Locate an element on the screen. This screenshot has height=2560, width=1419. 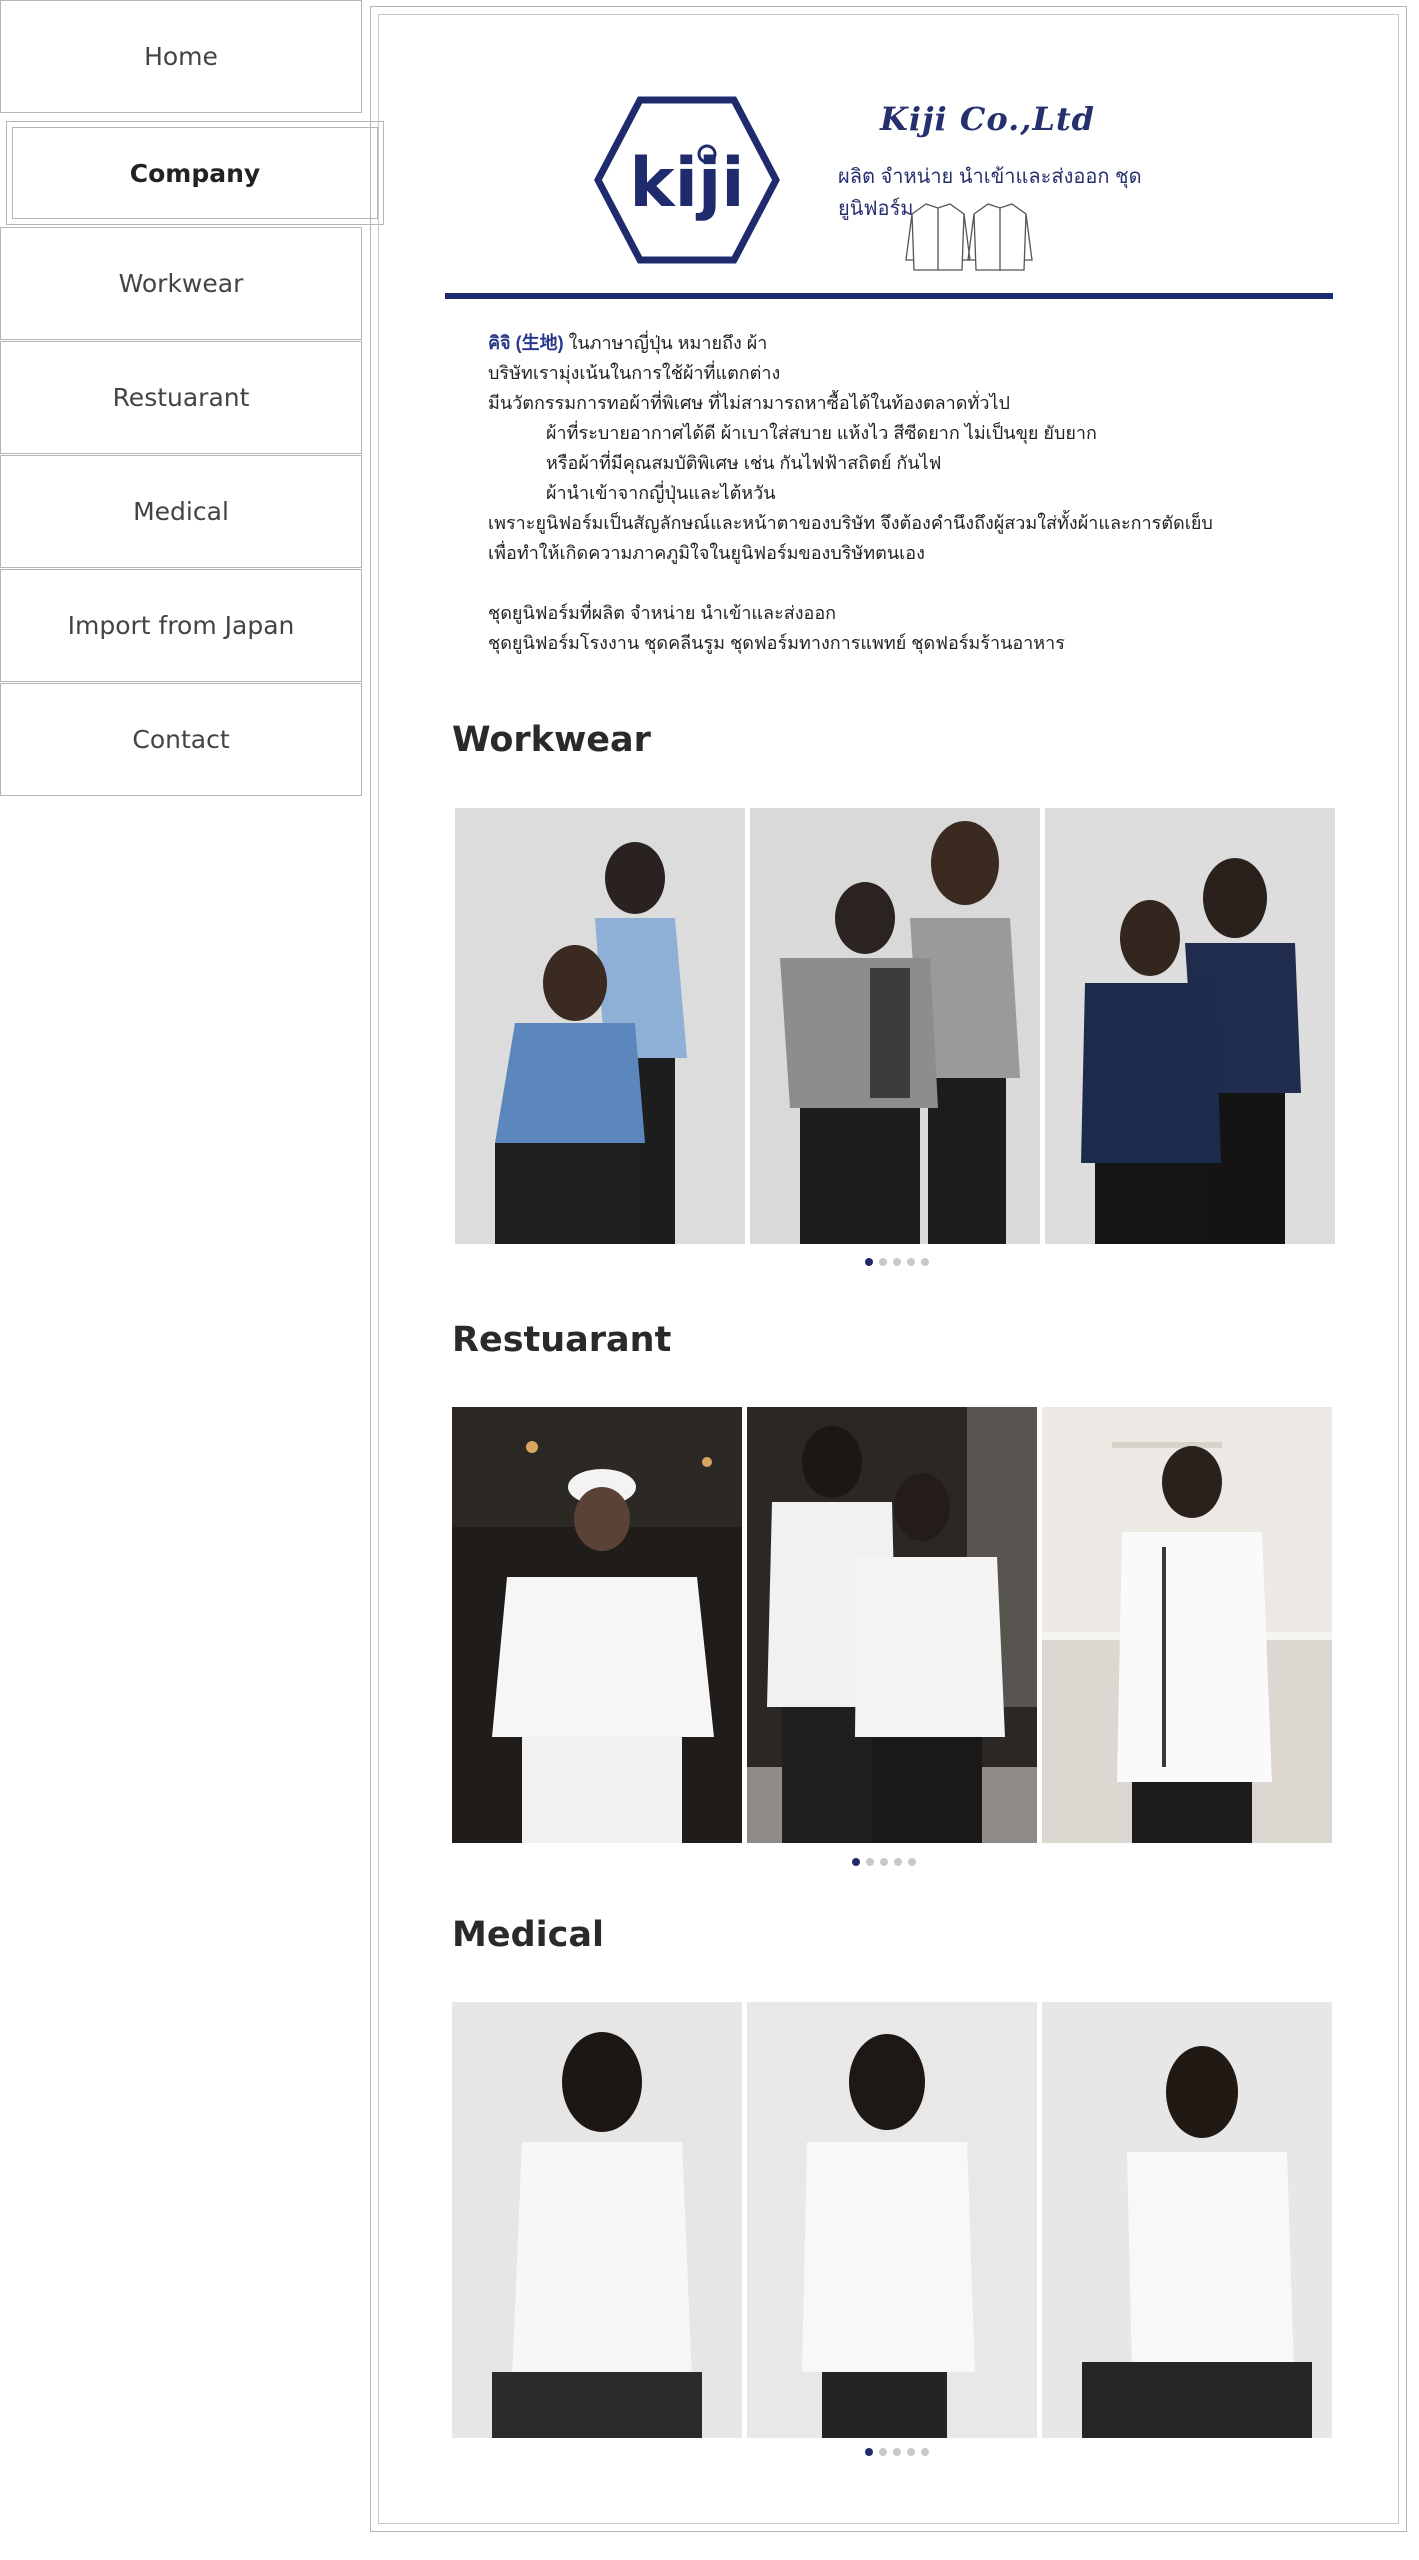
intro-line: คิจิ (生地) ในภาษาญี่ปุ่น หมายถึง ผ้า is located at coordinates (850, 343).